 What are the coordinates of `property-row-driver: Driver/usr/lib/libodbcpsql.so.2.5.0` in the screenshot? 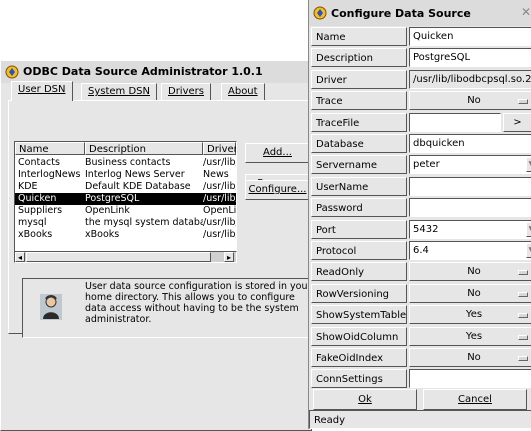 It's located at (420, 79).